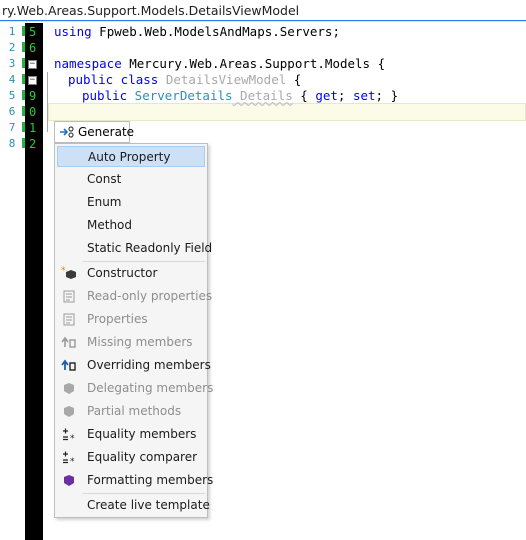 The image size is (526, 540). Describe the element at coordinates (150, 248) in the screenshot. I see `menu-item-label: Static Readonly Field` at that location.